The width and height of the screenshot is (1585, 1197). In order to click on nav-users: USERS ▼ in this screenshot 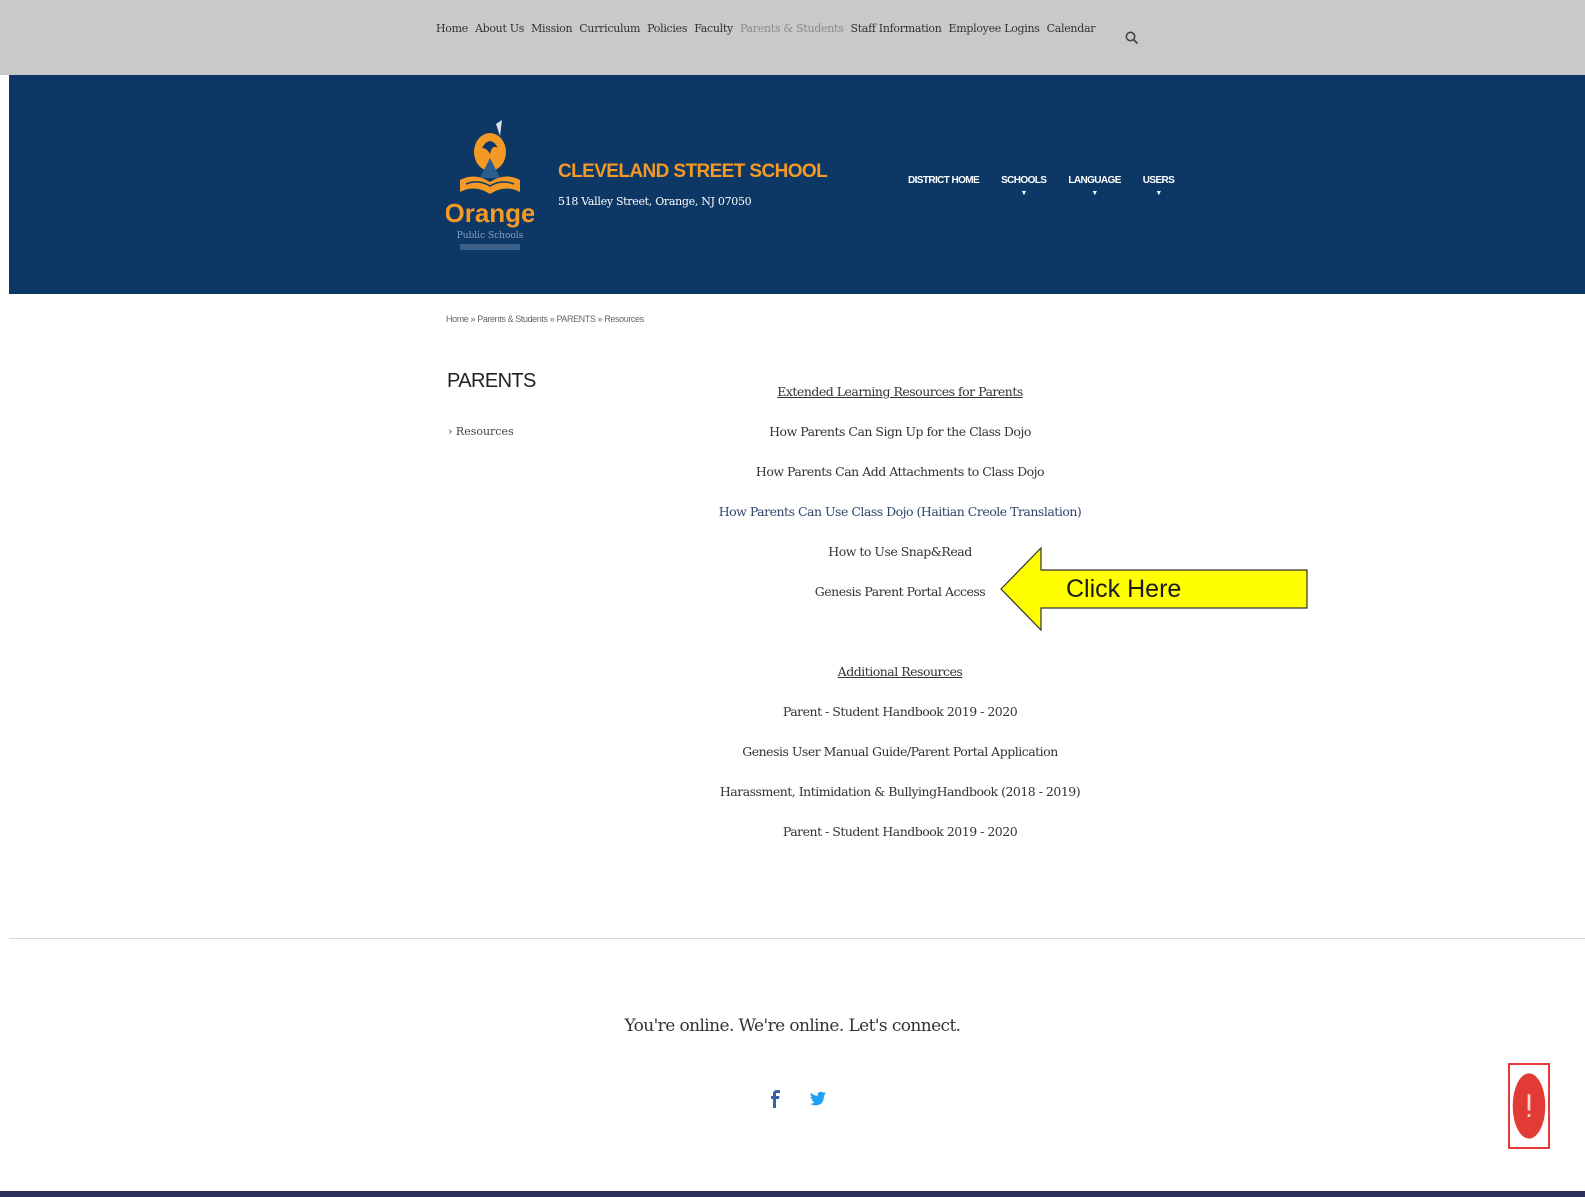, I will do `click(1158, 186)`.